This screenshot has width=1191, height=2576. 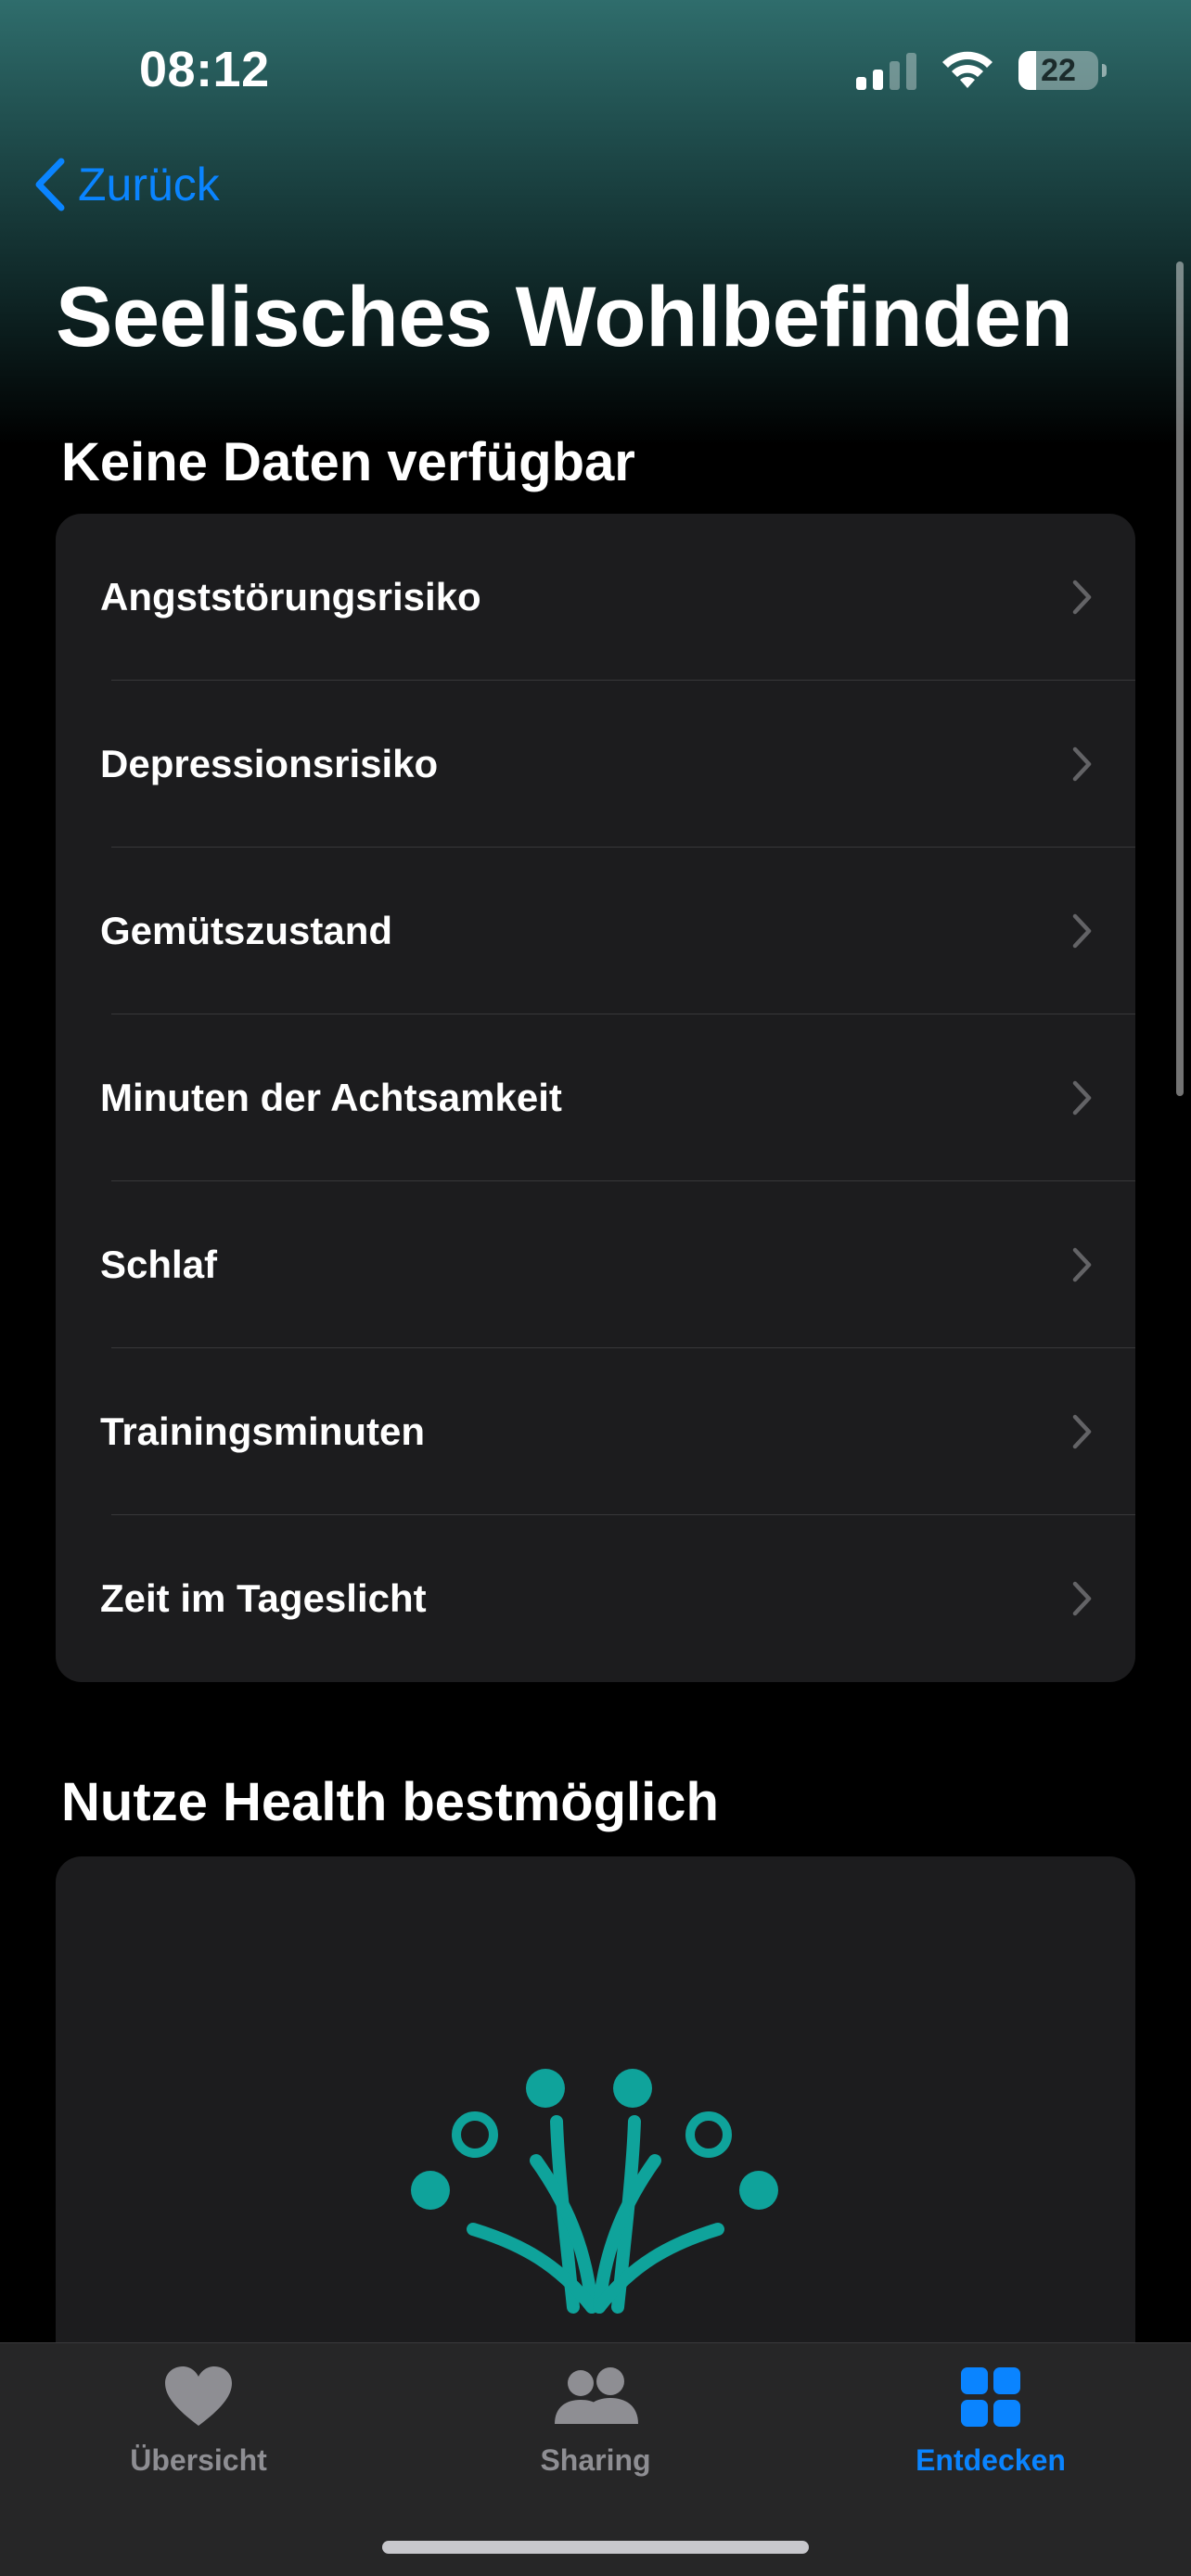 What do you see at coordinates (1027, 71) in the screenshot?
I see `battery-fill` at bounding box center [1027, 71].